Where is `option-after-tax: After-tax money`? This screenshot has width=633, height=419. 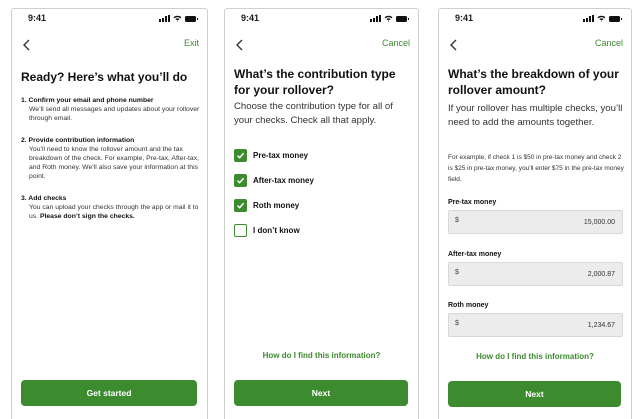
option-after-tax: After-tax money is located at coordinates (274, 180).